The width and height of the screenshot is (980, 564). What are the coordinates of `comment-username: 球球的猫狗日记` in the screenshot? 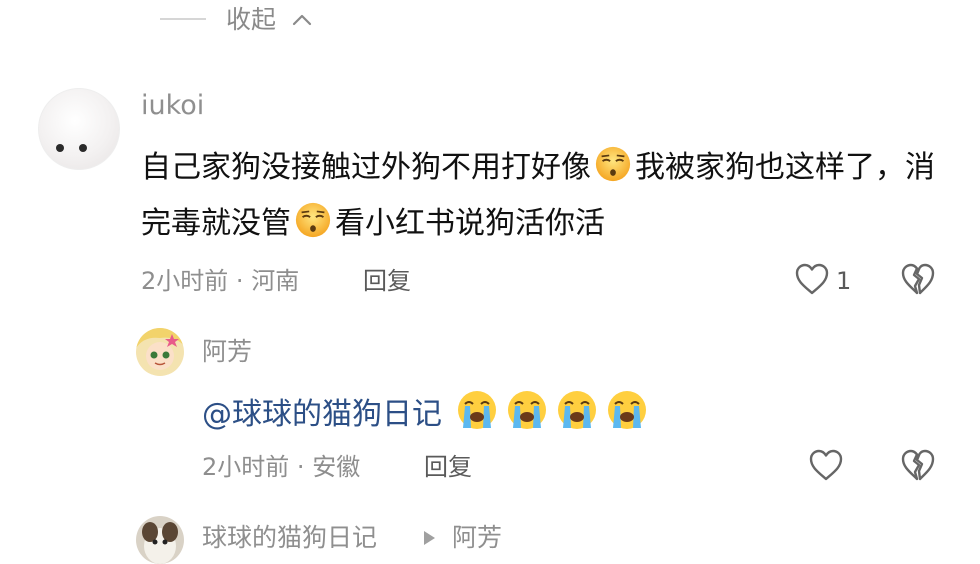 It's located at (289, 538).